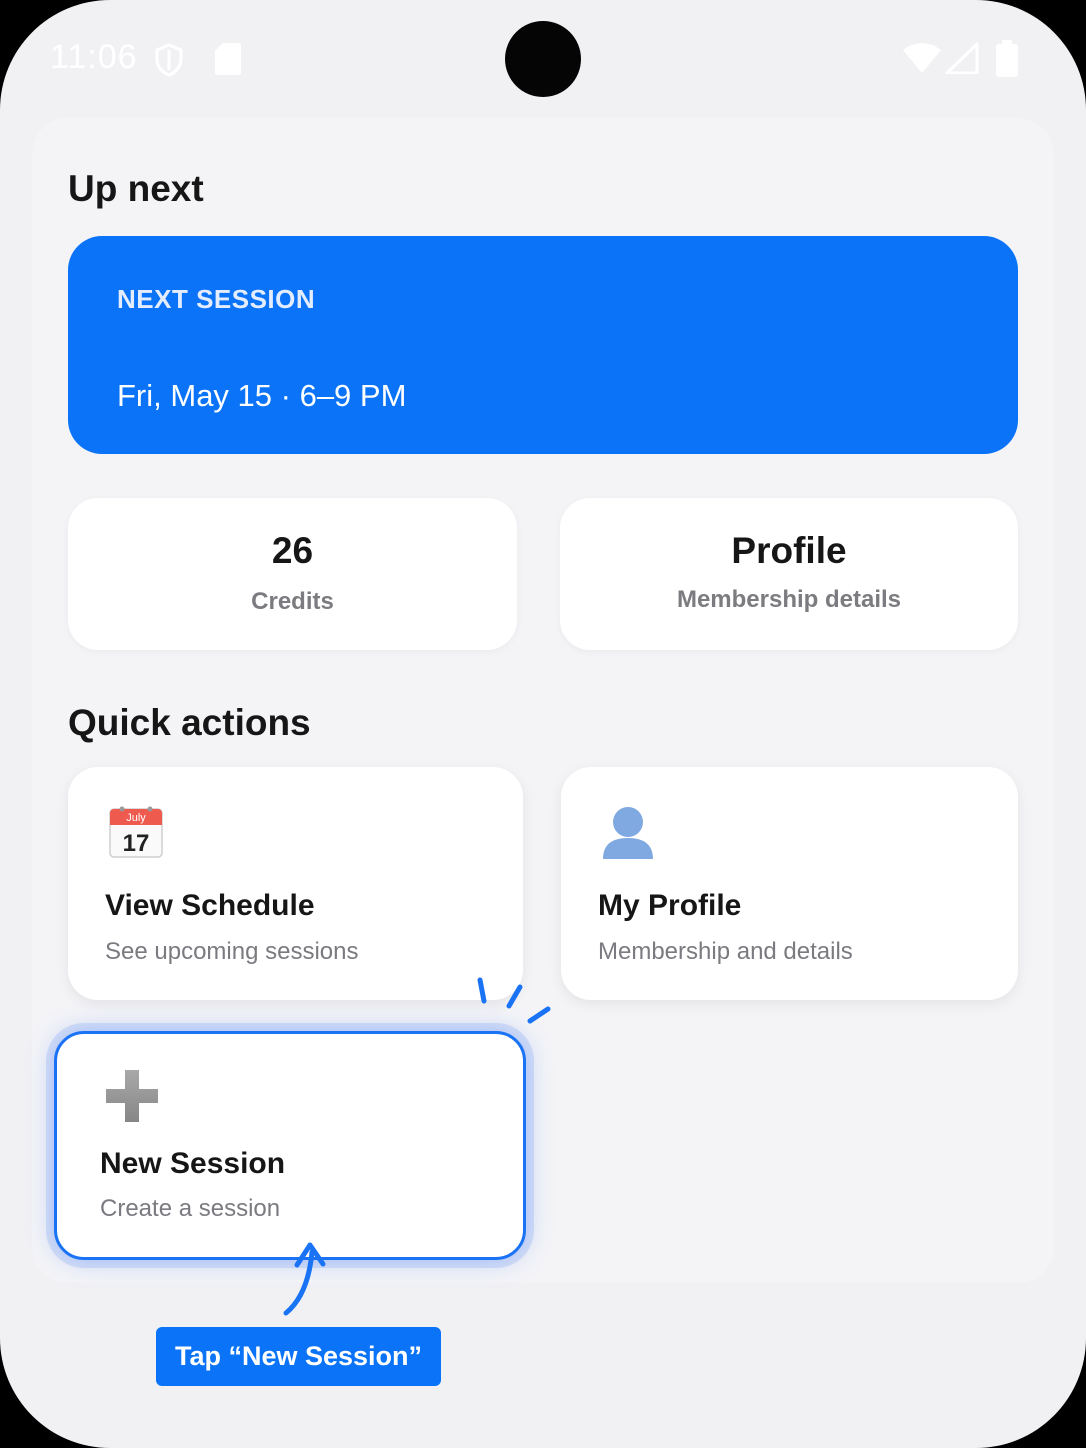 The height and width of the screenshot is (1448, 1086). I want to click on person-icon, so click(628, 835).